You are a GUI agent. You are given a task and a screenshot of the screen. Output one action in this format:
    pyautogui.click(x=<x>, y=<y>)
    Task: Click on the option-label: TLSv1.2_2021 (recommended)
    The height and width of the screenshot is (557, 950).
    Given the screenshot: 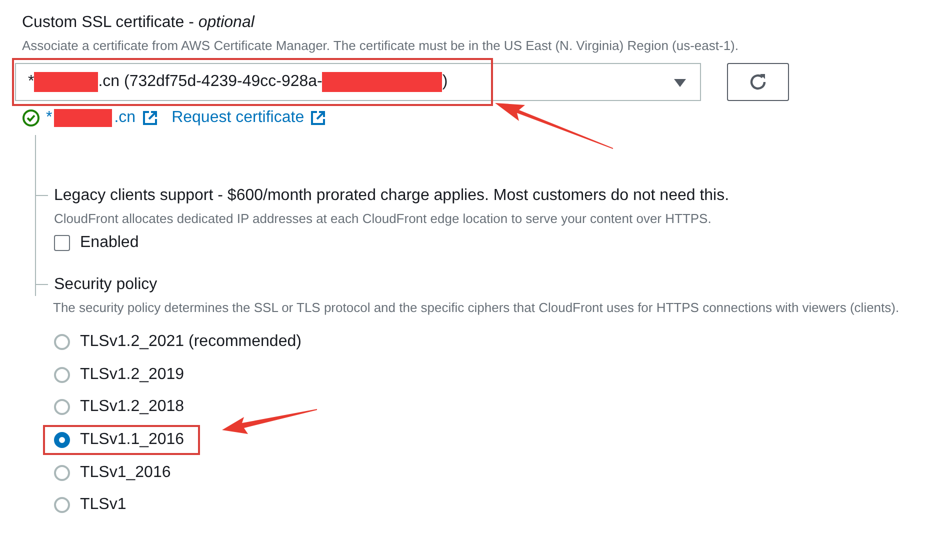 What is the action you would take?
    pyautogui.click(x=191, y=342)
    